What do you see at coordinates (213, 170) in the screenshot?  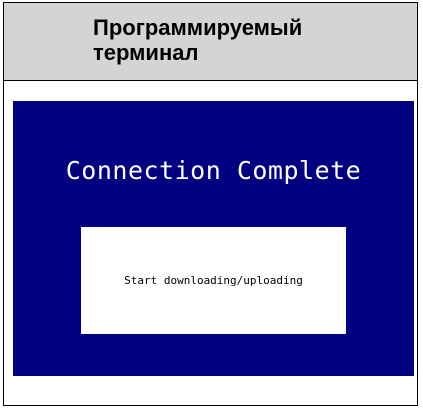 I see `connection-status-title: Connection Complete` at bounding box center [213, 170].